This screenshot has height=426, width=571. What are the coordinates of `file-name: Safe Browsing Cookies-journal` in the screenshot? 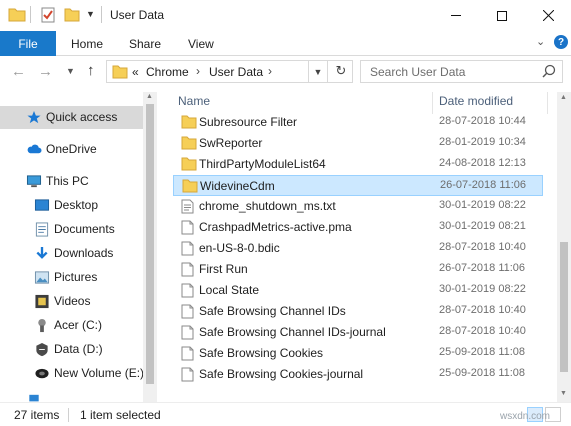 It's located at (281, 374).